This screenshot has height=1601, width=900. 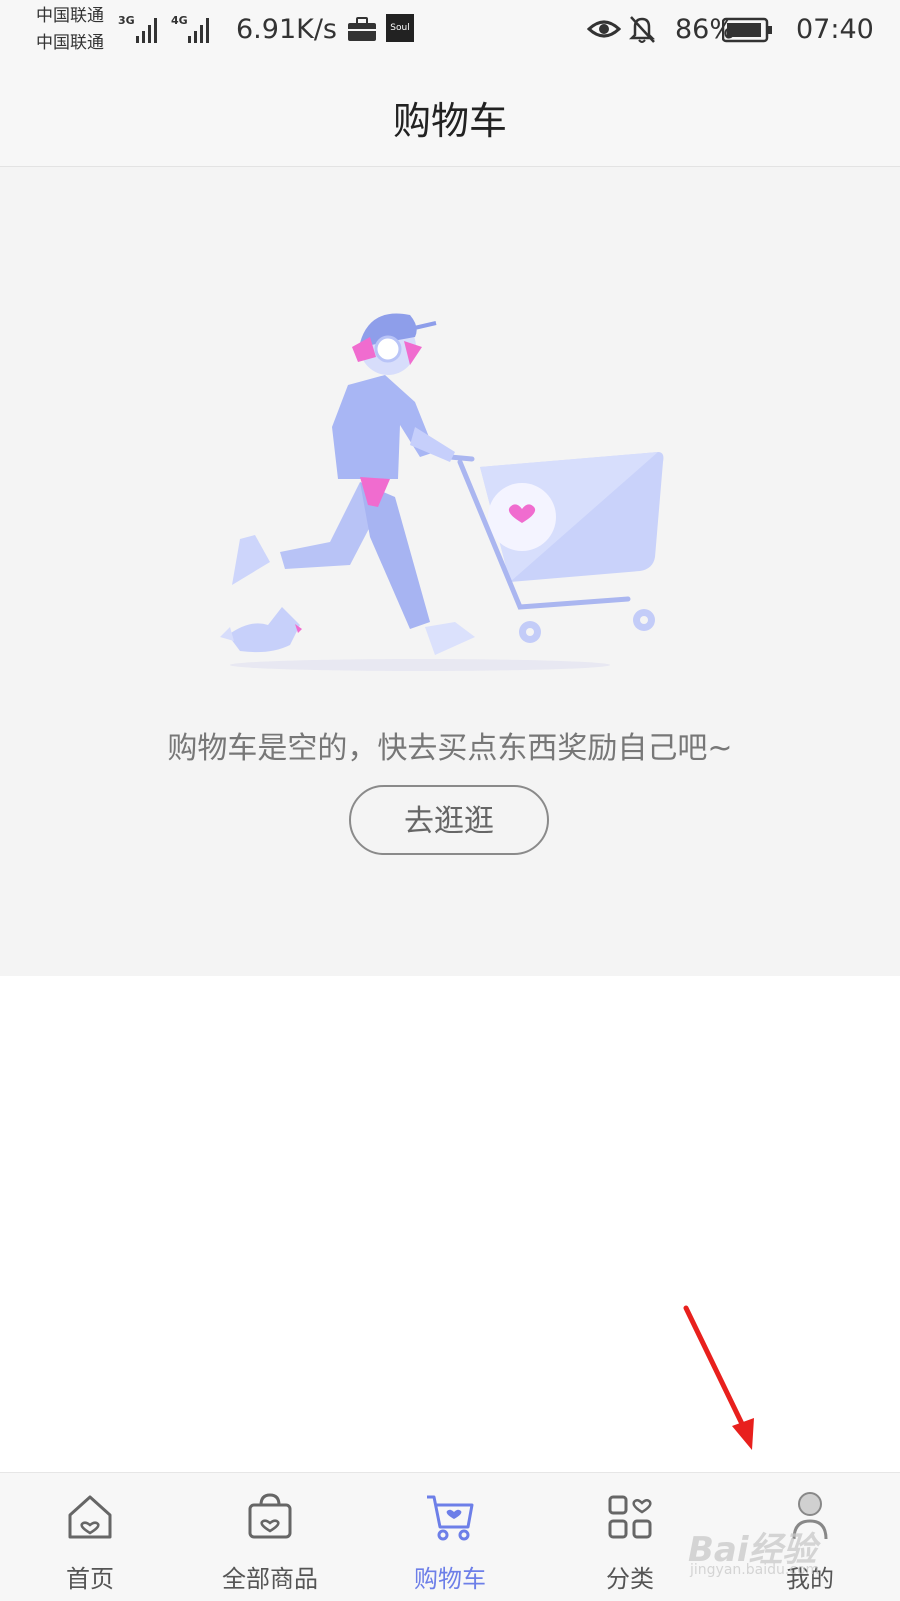 I want to click on status-bar: 中国联通 中国联通 3G 4G 6.91K/s Soul 86% 07:40, so click(x=450, y=32).